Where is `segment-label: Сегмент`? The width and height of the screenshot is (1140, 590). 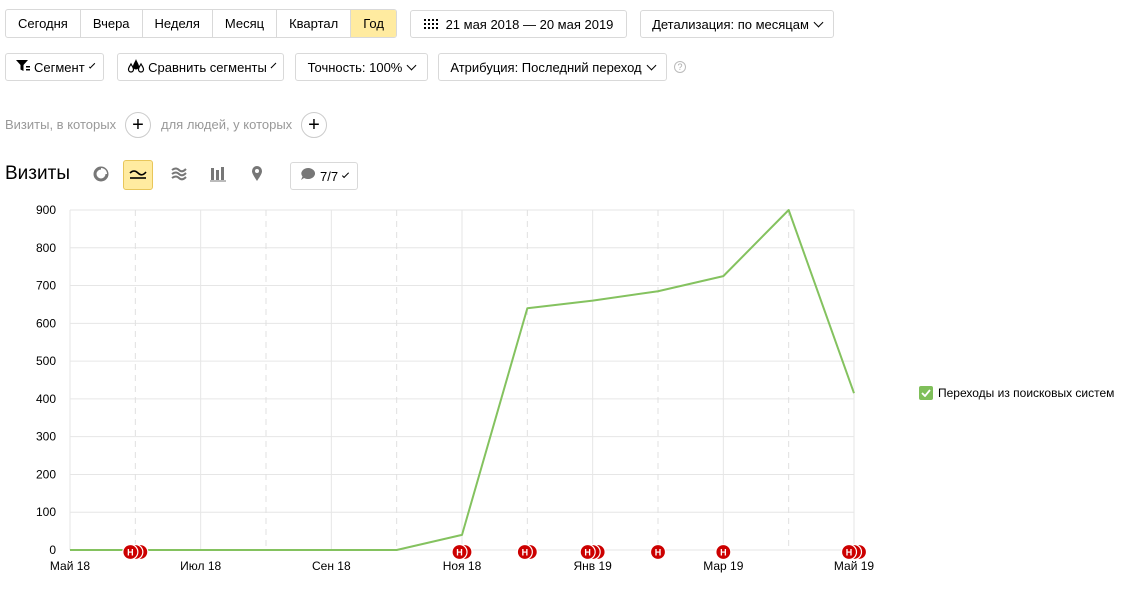 segment-label: Сегмент is located at coordinates (59, 67).